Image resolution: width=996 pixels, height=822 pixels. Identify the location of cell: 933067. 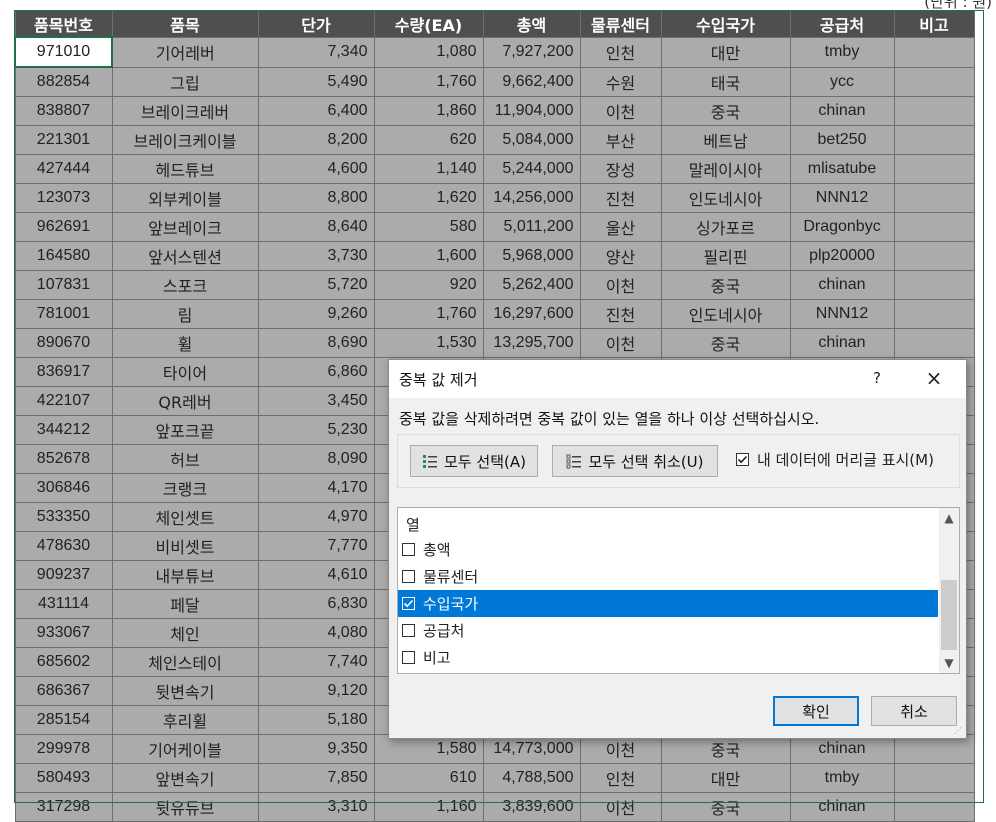
(63, 633).